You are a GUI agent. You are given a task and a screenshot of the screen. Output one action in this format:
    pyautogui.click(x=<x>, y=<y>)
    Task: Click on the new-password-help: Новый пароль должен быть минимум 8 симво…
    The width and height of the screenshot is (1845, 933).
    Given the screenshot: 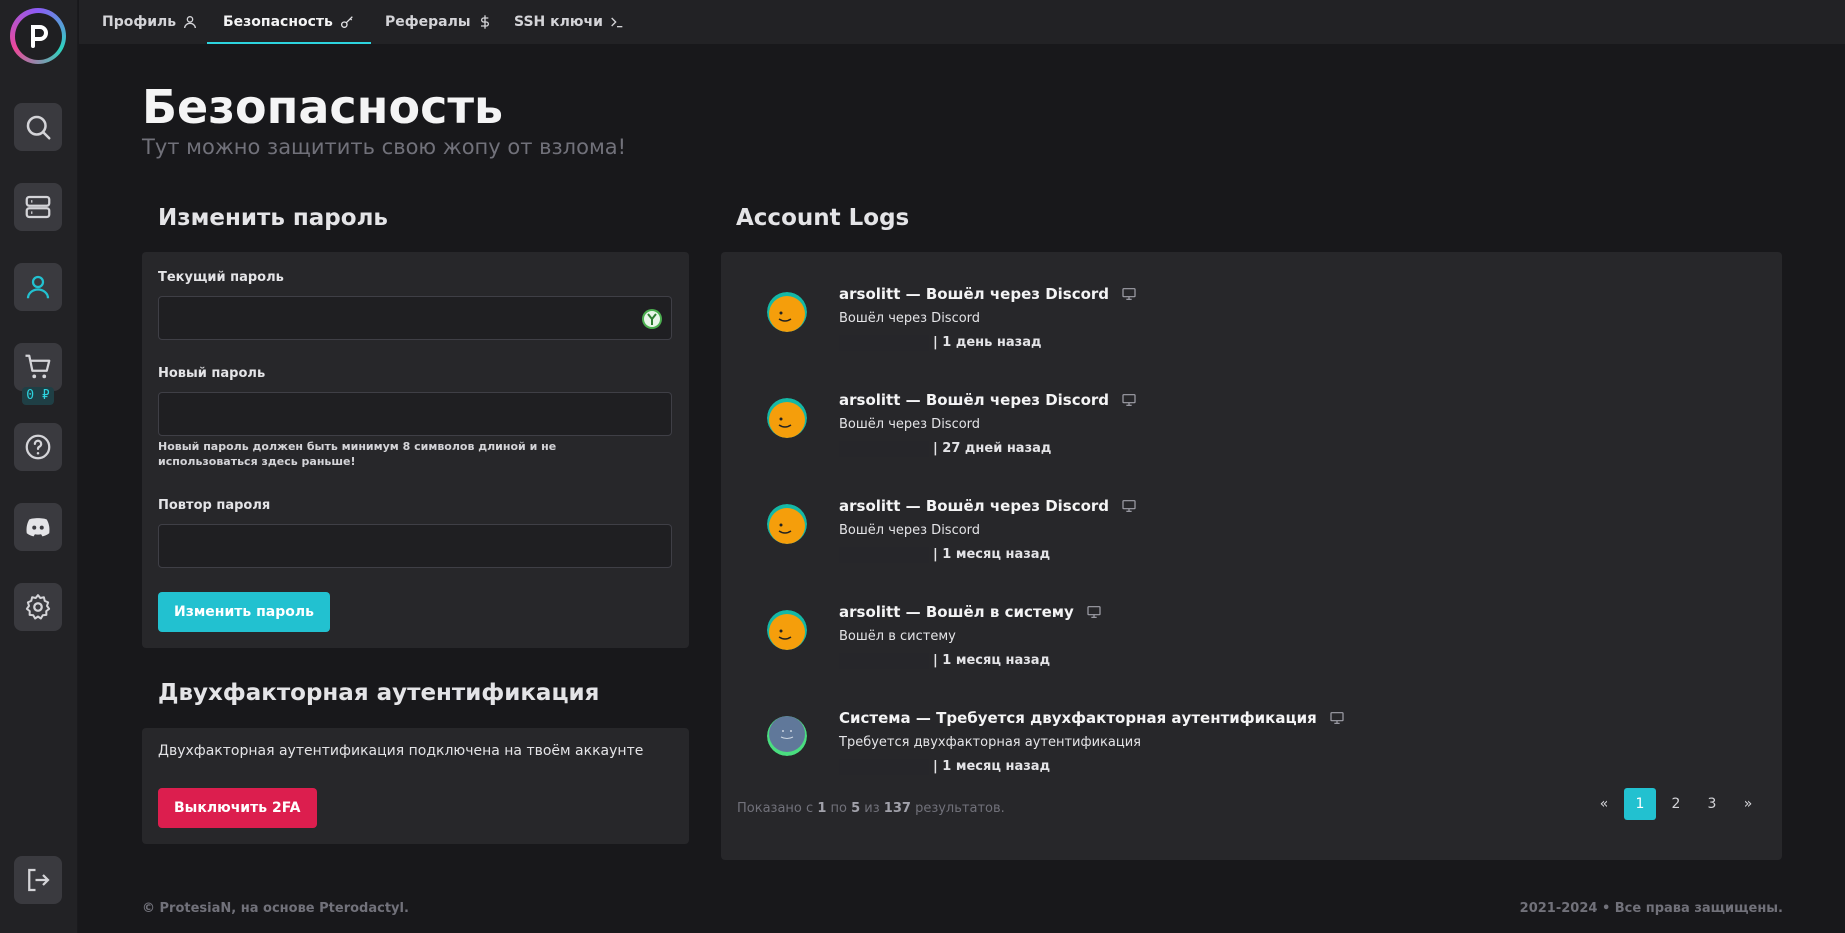 What is the action you would take?
    pyautogui.click(x=357, y=454)
    